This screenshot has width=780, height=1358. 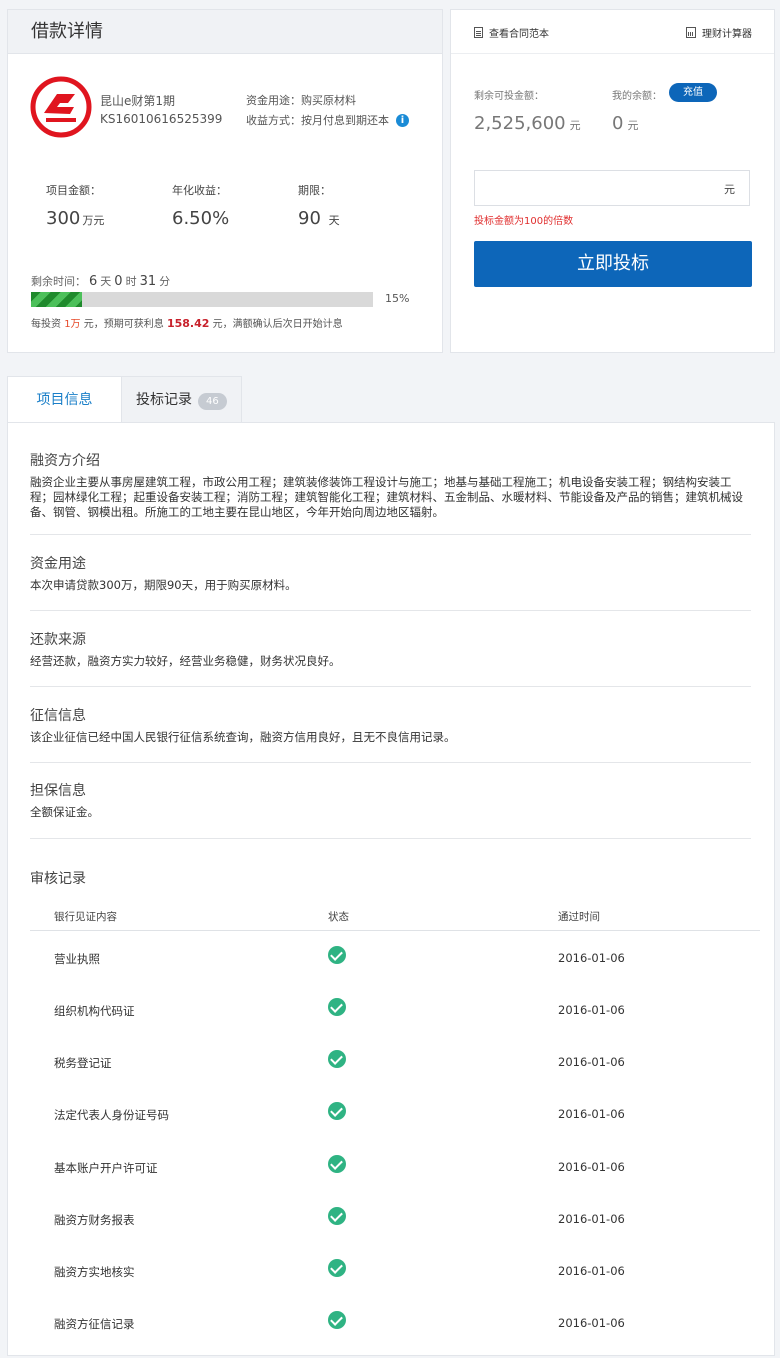 What do you see at coordinates (67, 31) in the screenshot?
I see `page-title: 借款详情` at bounding box center [67, 31].